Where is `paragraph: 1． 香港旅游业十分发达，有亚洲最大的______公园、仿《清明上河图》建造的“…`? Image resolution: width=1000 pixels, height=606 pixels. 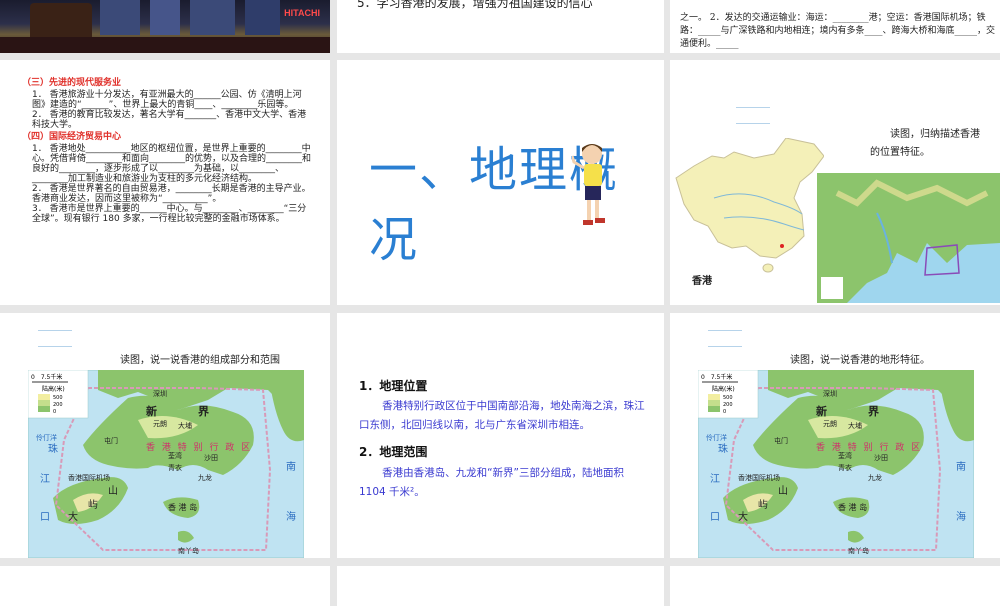 paragraph: 1． 香港旅游业十分发达，有亚洲最大的______公园、仿《清明上河图》建造的“… is located at coordinates (167, 100).